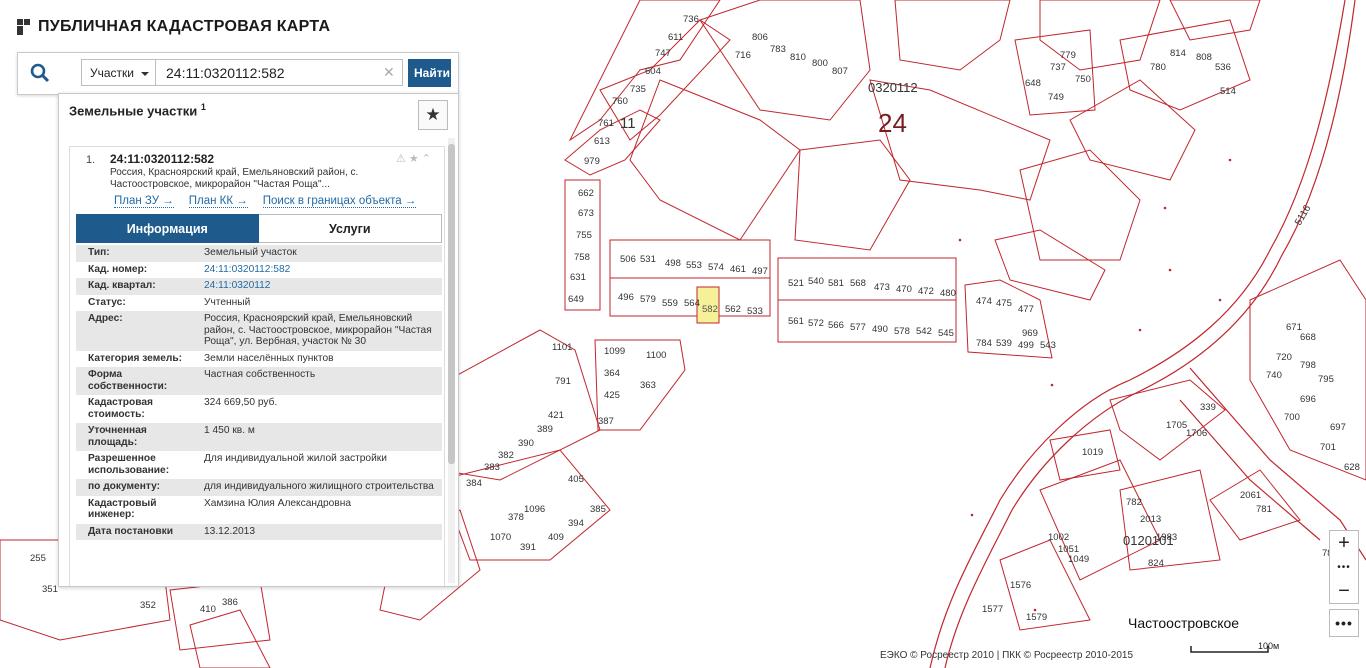 This screenshot has height=668, width=1366. Describe the element at coordinates (1020, 585) in the screenshot. I see `svg-text: 1576` at that location.